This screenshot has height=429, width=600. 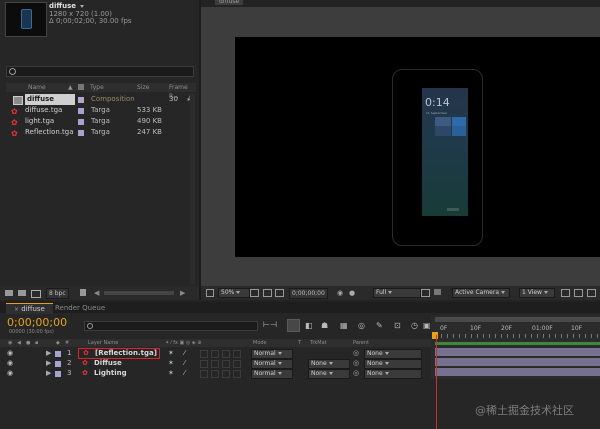 What do you see at coordinates (182, 293) in the screenshot?
I see `scroll-right-icon: ▶` at bounding box center [182, 293].